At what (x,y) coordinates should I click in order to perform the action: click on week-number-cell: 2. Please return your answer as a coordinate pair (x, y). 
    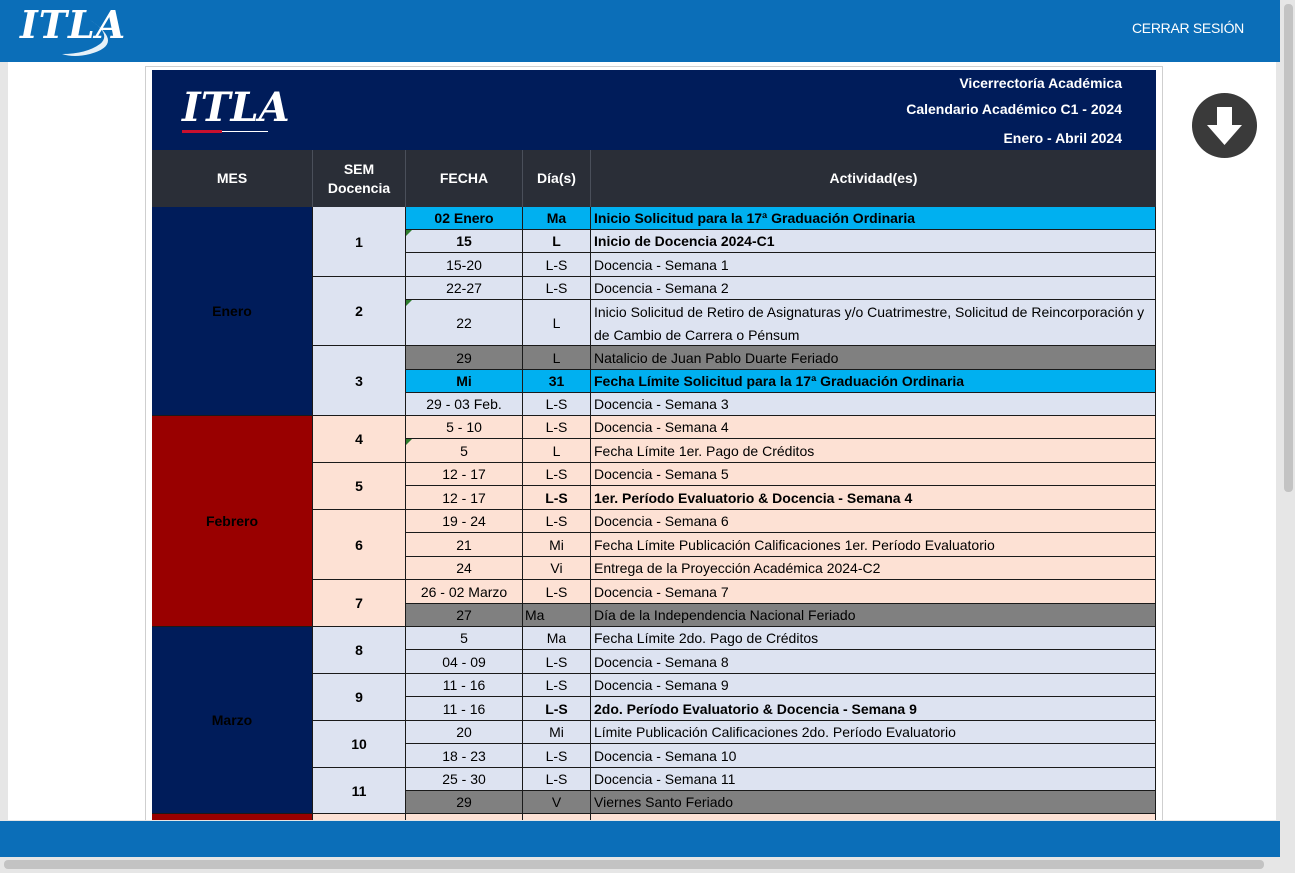
    Looking at the image, I should click on (359, 311).